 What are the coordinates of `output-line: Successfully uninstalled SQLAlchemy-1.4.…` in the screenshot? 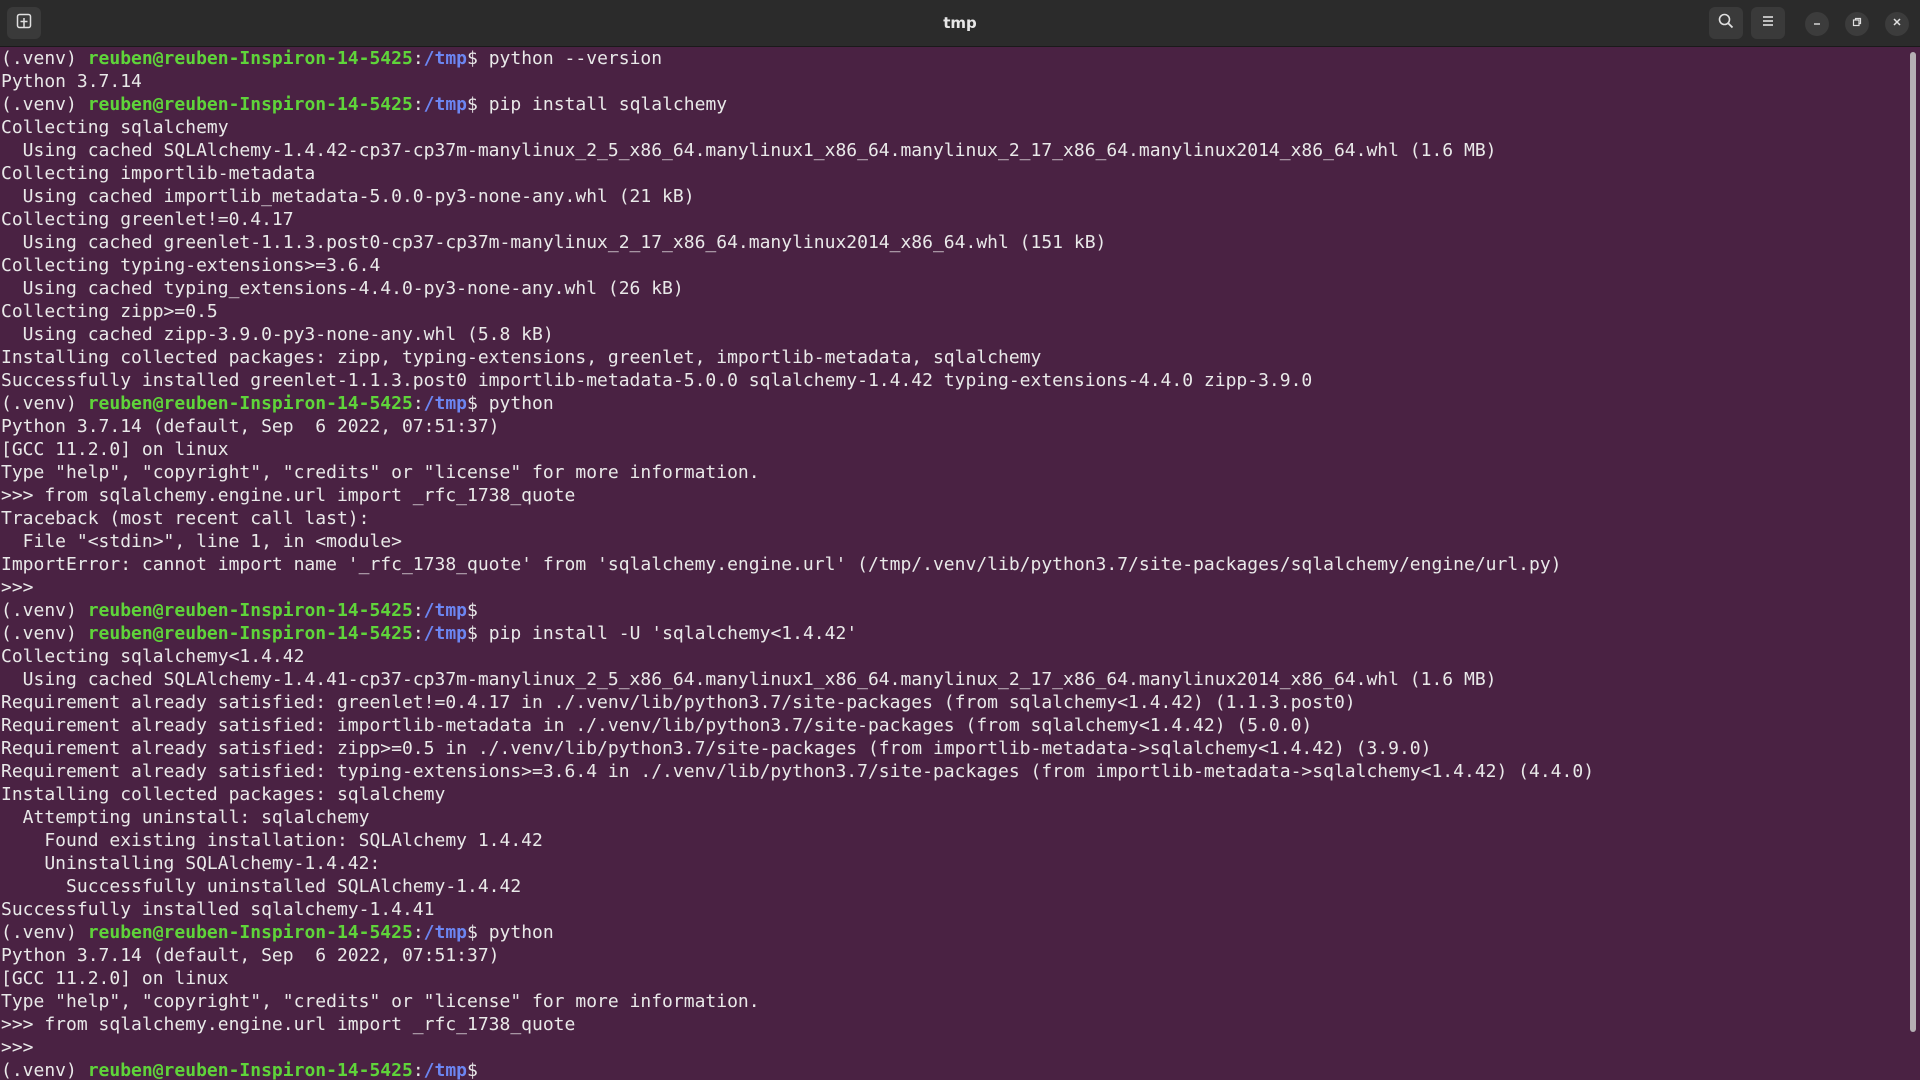 It's located at (261, 886).